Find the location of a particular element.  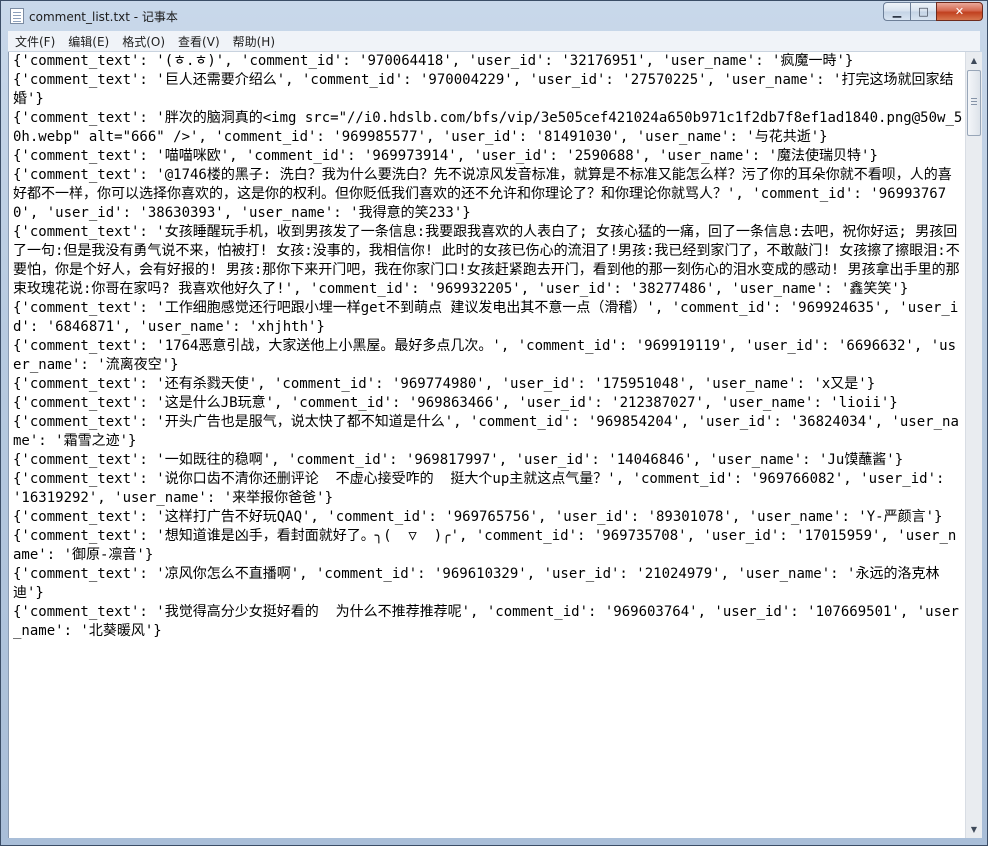

menu-help: 帮助(H) is located at coordinates (254, 41).